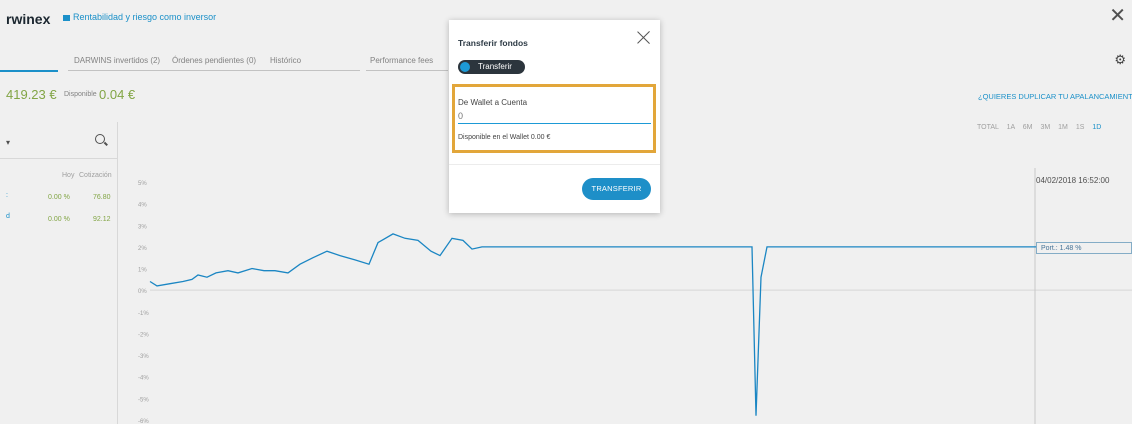  I want to click on dialog-divider, so click(554, 164).